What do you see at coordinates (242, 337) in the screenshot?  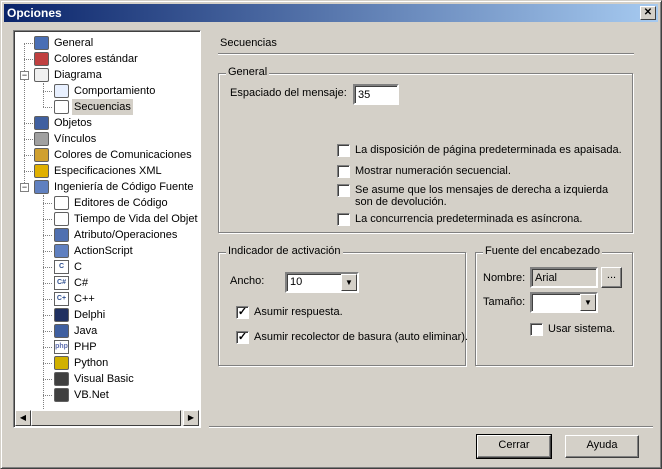 I see `garbage-collector-checkbox-box: ✓` at bounding box center [242, 337].